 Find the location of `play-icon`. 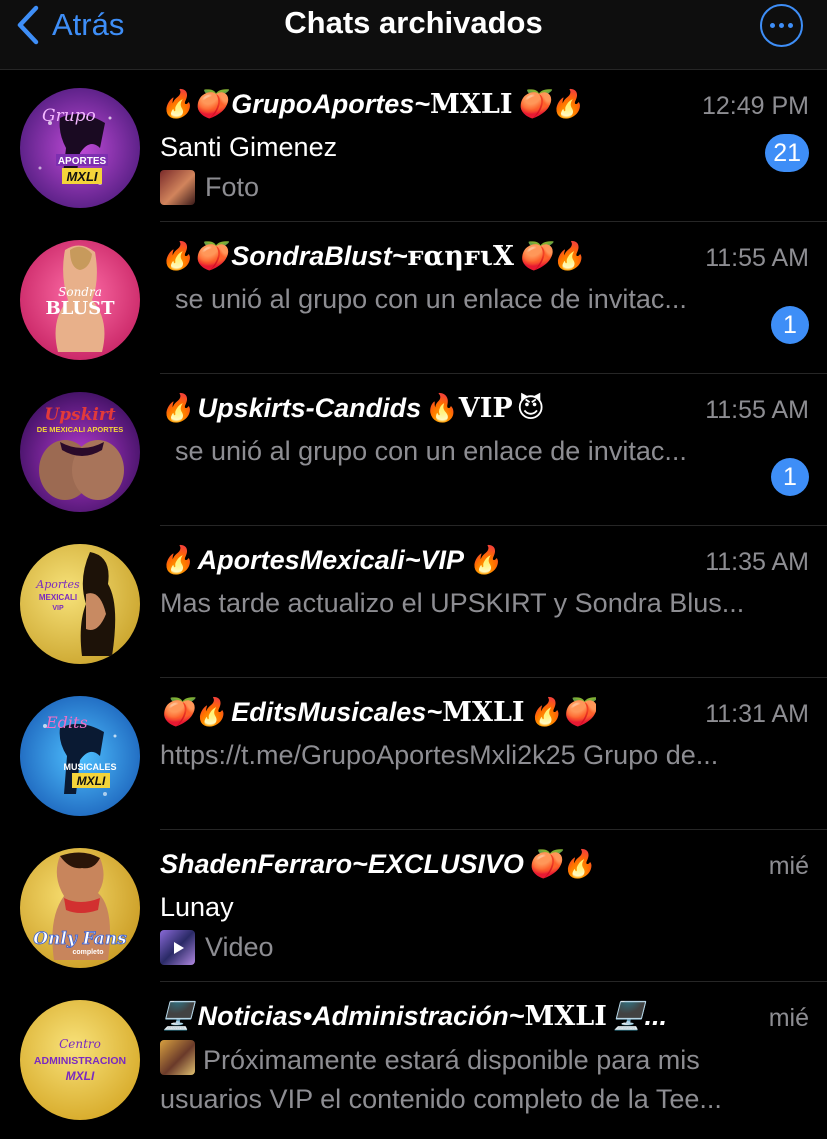

play-icon is located at coordinates (178, 947).